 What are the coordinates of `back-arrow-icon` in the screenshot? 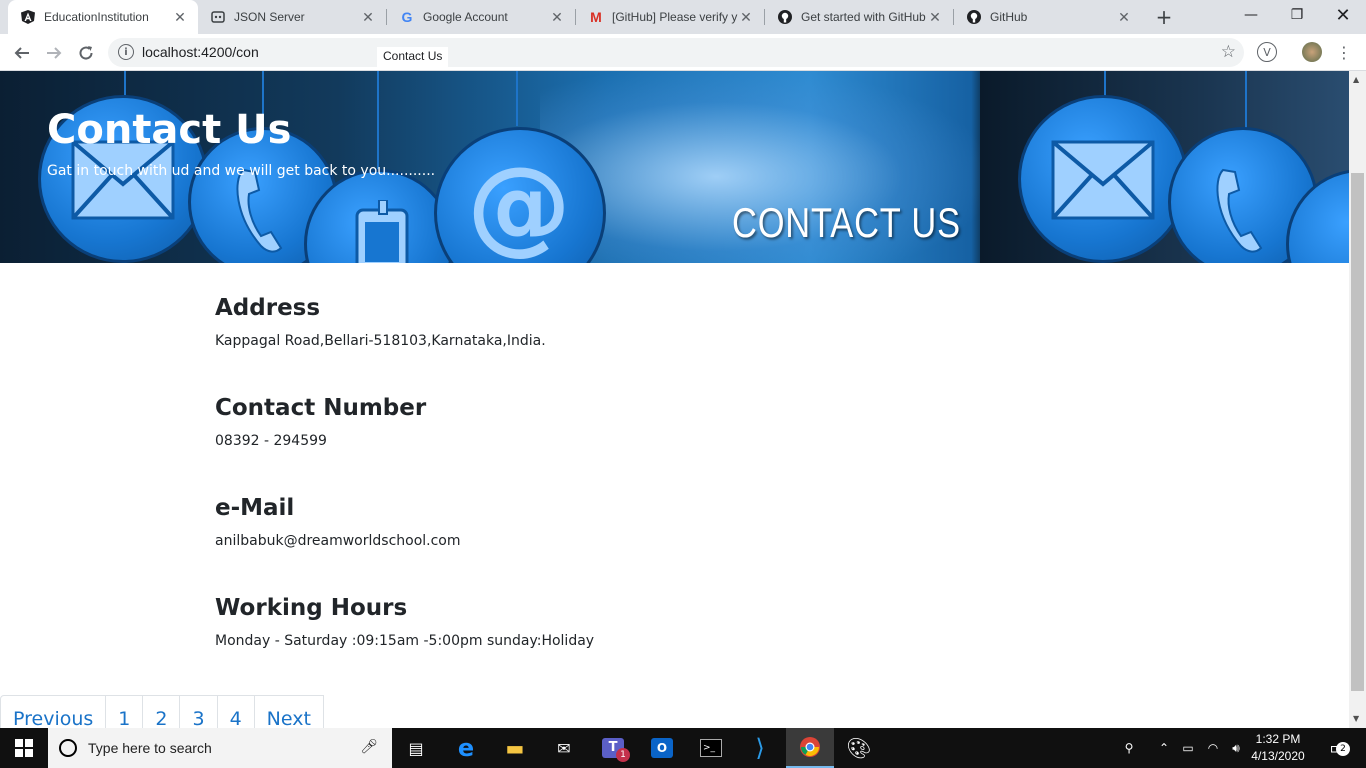 It's located at (21, 53).